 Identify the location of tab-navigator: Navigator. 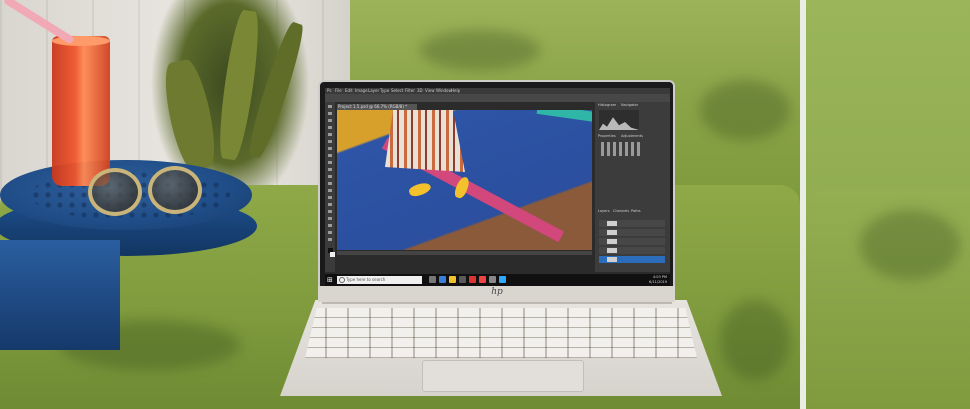
(629, 105).